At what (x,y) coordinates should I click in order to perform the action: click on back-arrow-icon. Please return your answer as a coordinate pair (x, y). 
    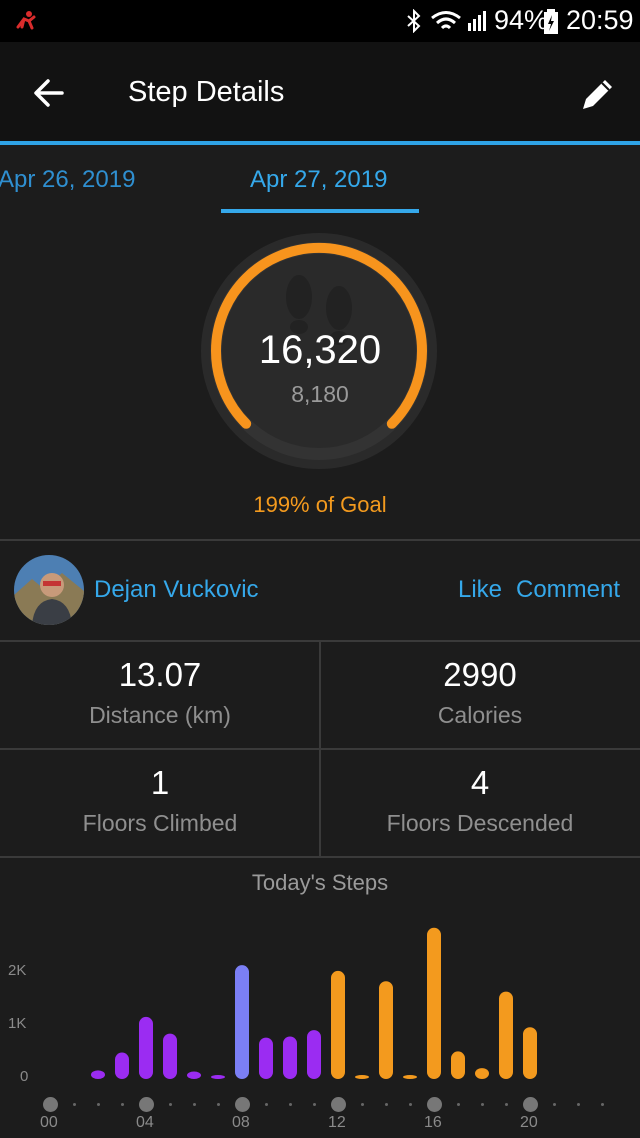
    Looking at the image, I should click on (49, 93).